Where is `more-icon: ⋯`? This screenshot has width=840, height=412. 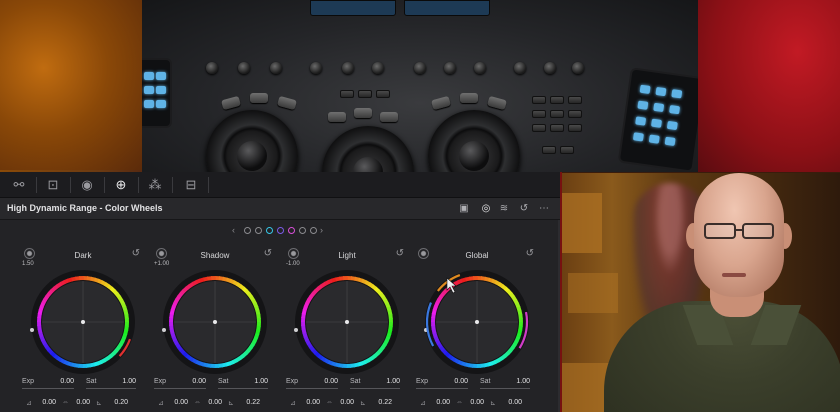
more-icon: ⋯ is located at coordinates (544, 209).